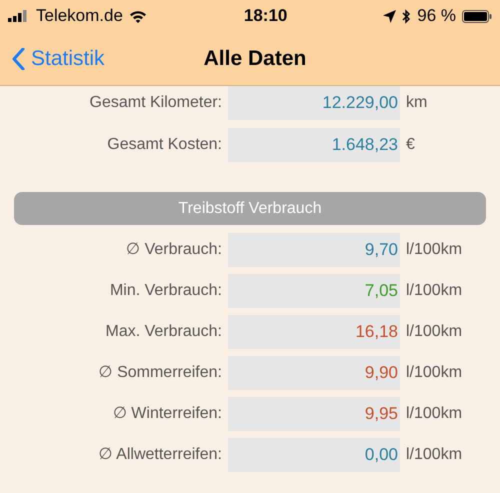 This screenshot has height=493, width=500. Describe the element at coordinates (165, 291) in the screenshot. I see `field-label: Min. Verbrauch:` at that location.